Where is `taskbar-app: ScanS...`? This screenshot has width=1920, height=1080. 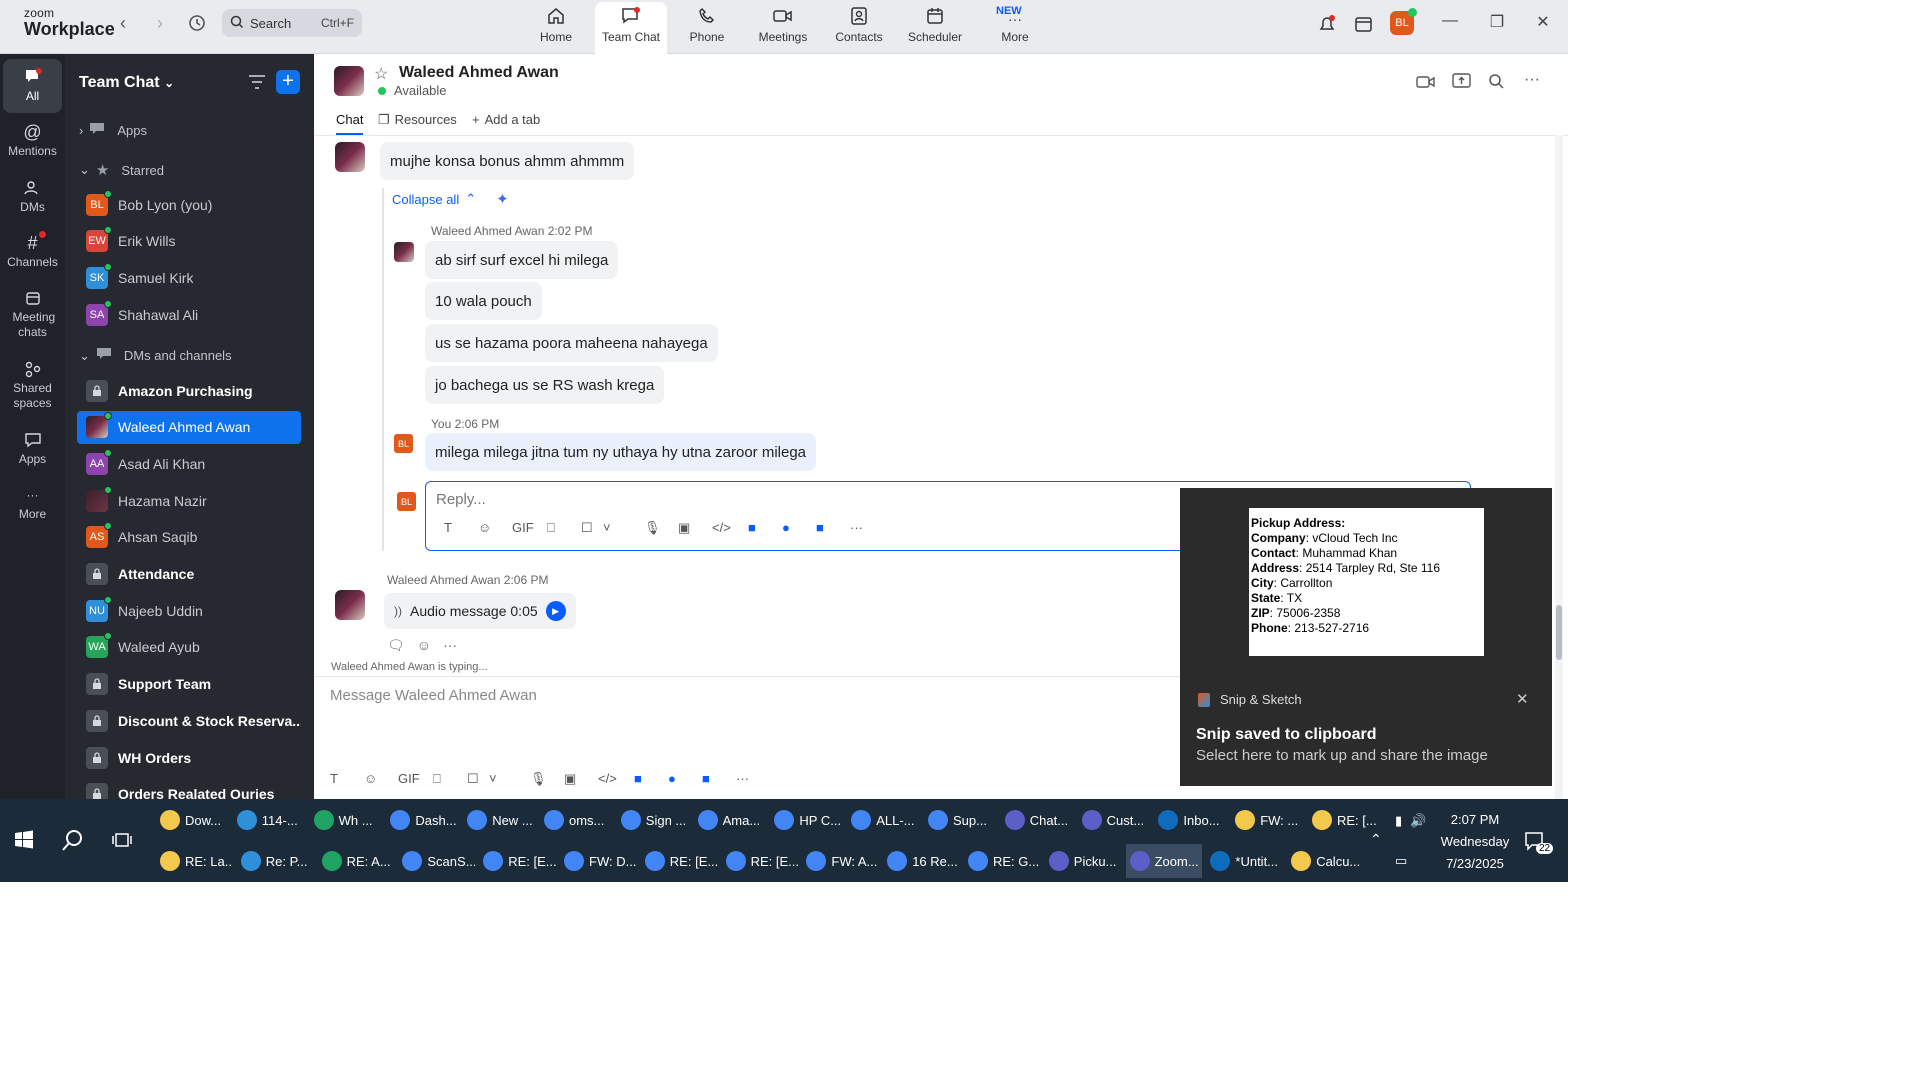
taskbar-app: ScanS... is located at coordinates (436, 861).